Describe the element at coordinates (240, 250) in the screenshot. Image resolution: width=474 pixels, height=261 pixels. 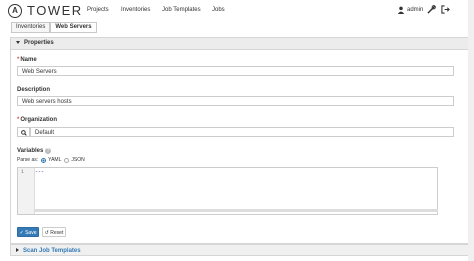
I see `scan-job-templates-panel: Scan Job Templates` at that location.